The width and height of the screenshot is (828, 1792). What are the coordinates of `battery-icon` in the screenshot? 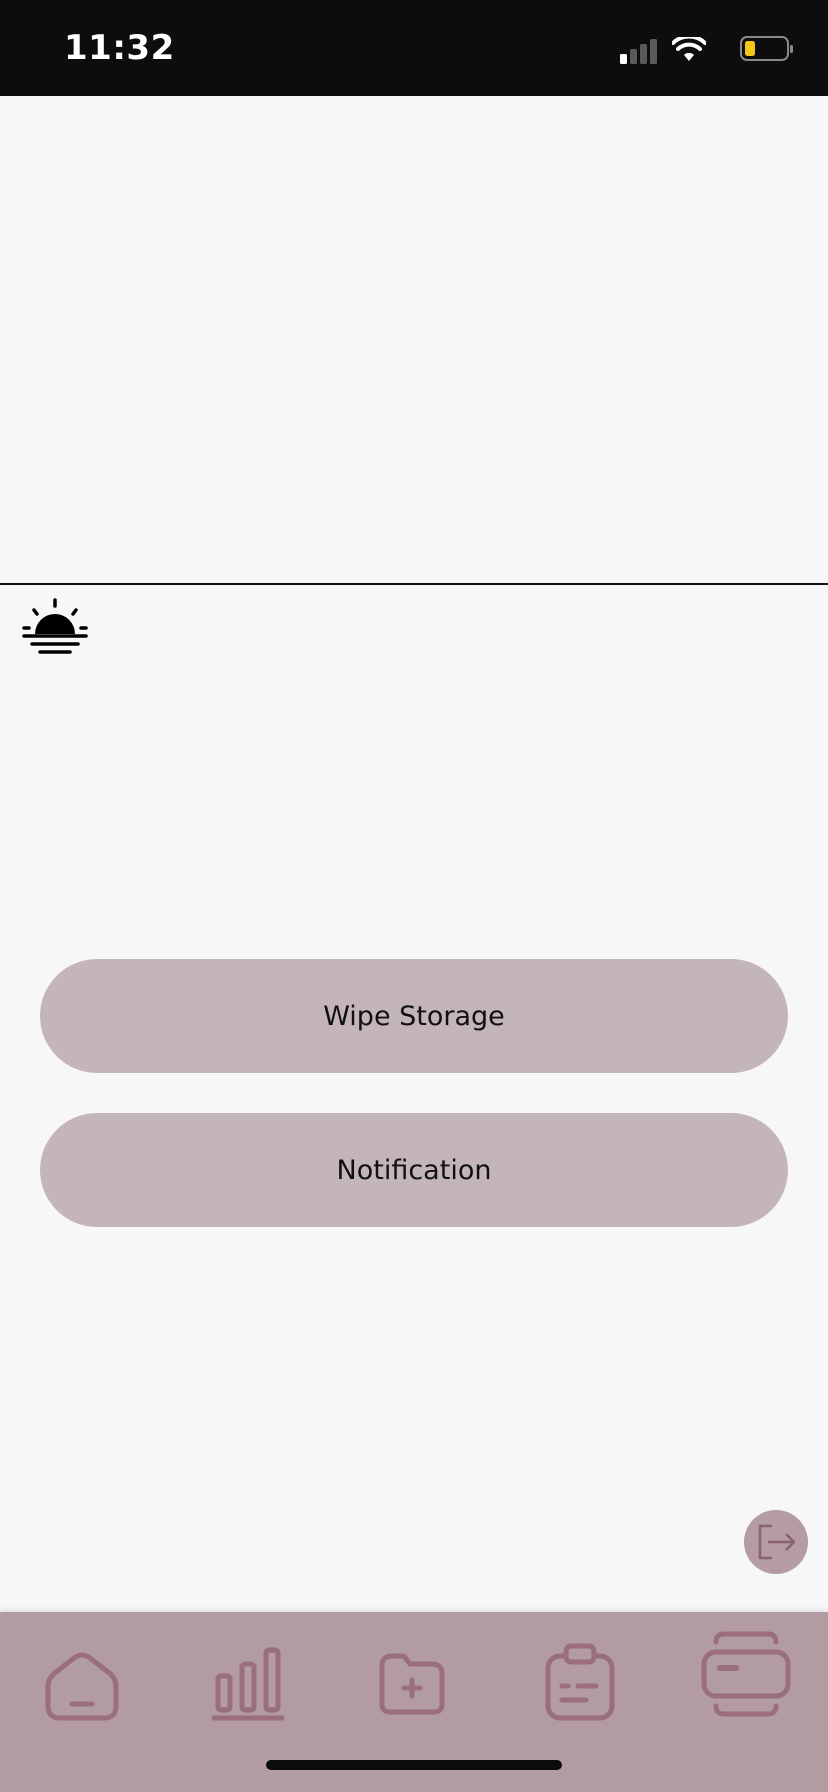 It's located at (766, 48).